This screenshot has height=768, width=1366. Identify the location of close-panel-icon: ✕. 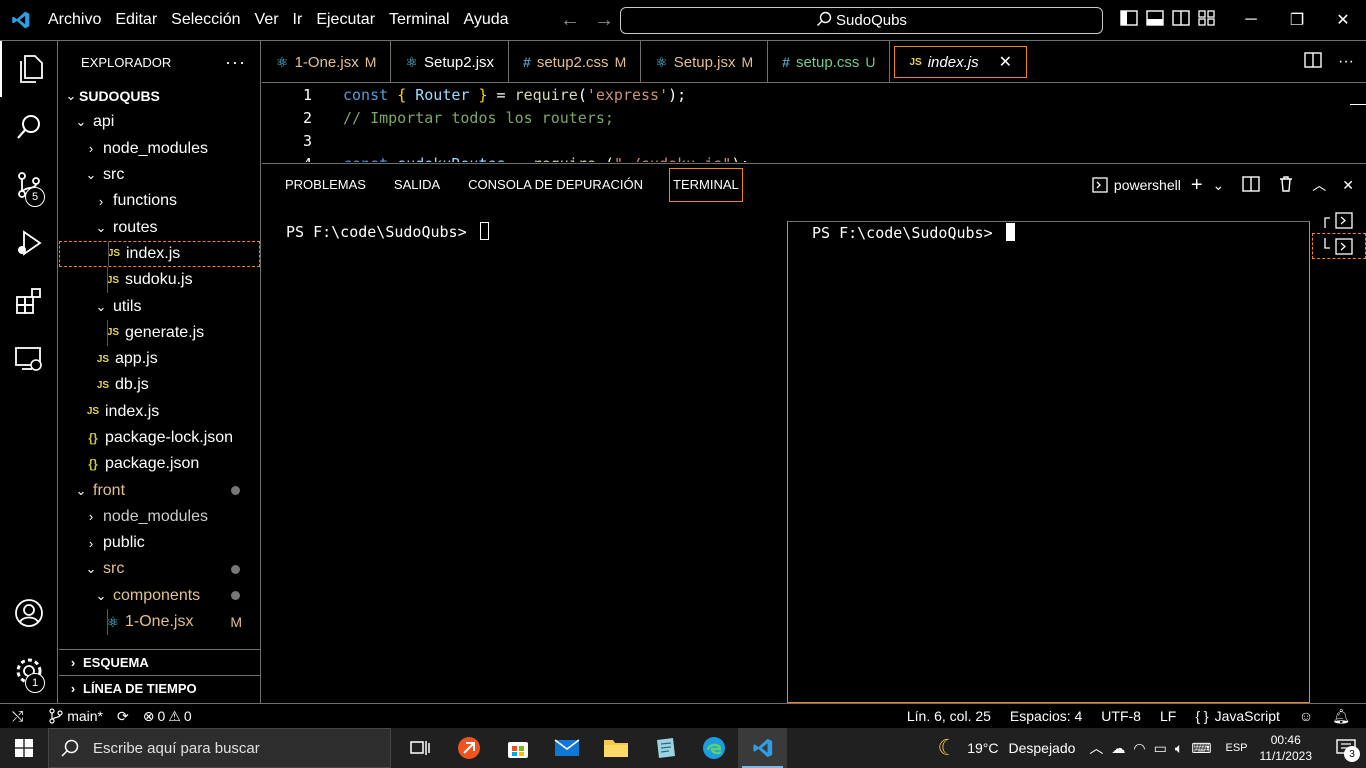
(1348, 185).